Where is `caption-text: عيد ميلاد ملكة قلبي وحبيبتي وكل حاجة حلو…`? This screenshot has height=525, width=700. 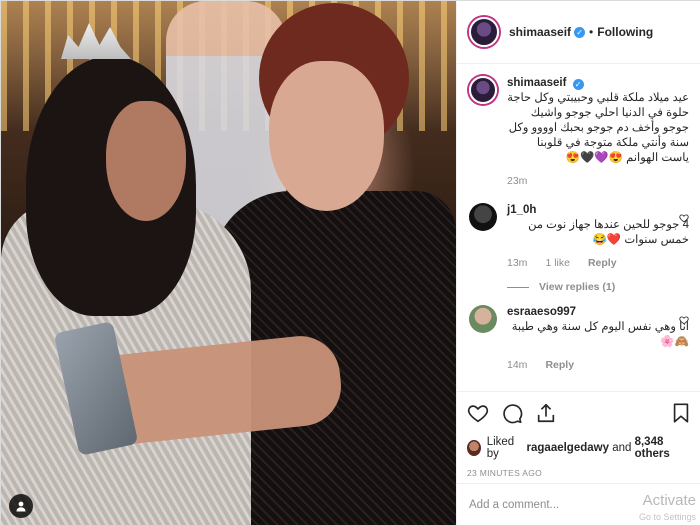
caption-text: عيد ميلاد ملكة قلبي وحبيبتي وكل حاجة حلو… is located at coordinates (598, 128).